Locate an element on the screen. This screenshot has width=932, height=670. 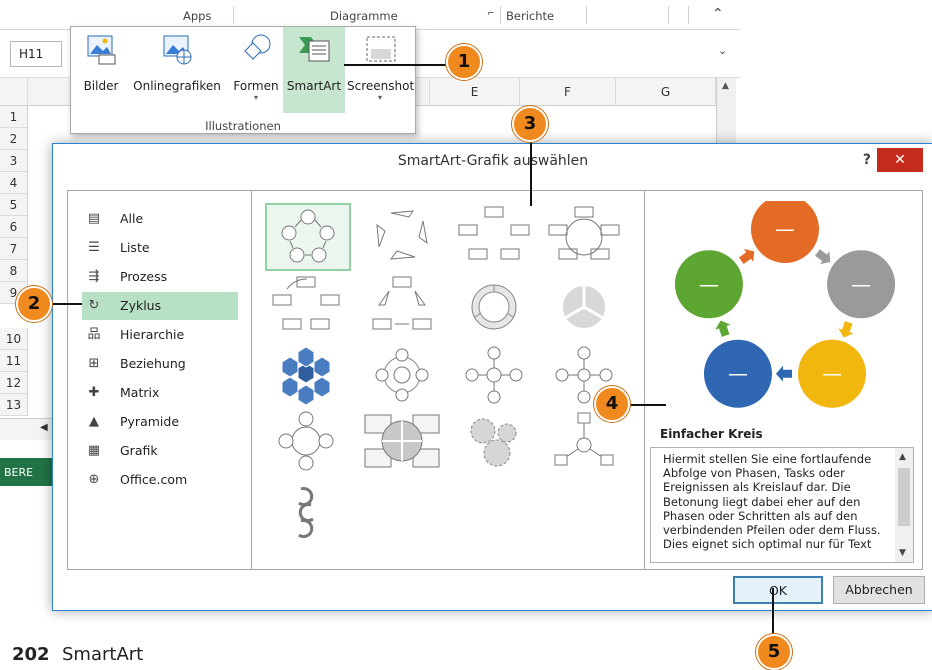
callout-2: 2 is located at coordinates (34, 304).